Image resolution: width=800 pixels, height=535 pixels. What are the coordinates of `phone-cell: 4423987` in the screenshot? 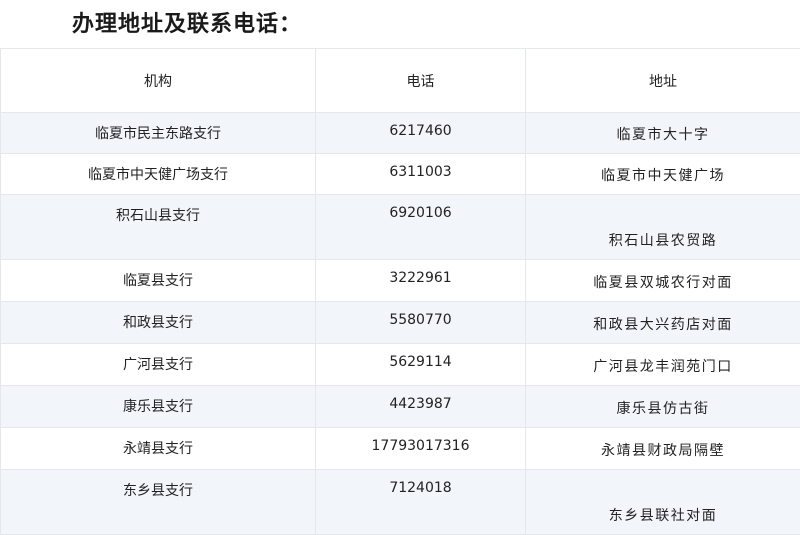 It's located at (421, 407).